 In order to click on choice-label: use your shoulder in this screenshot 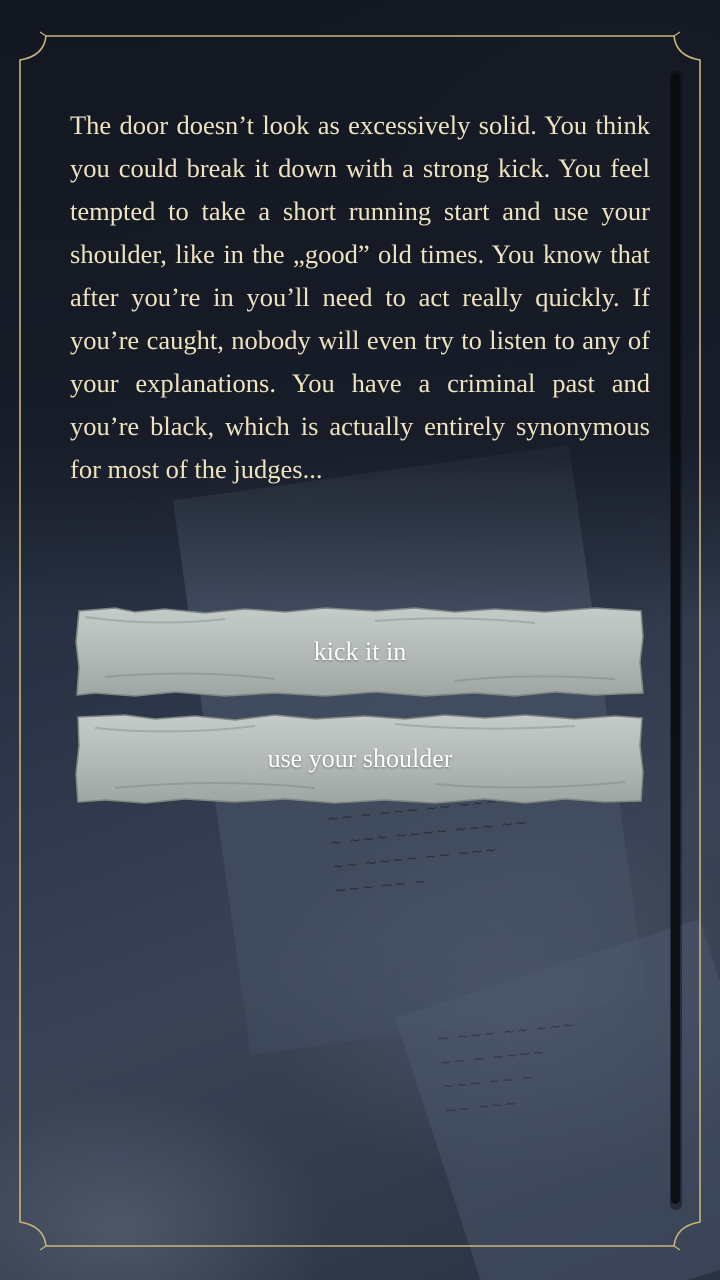, I will do `click(360, 758)`.